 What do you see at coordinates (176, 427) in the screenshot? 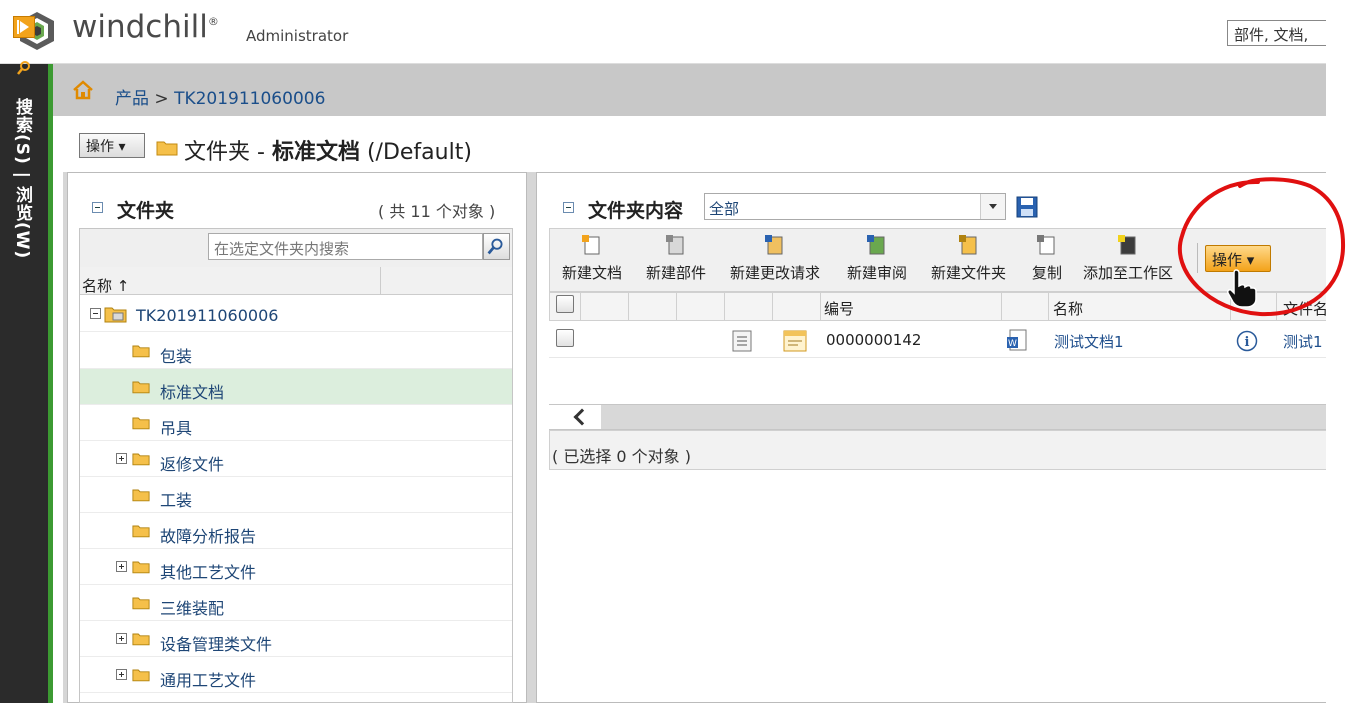
I see `folder-tree-item-label: 吊具` at bounding box center [176, 427].